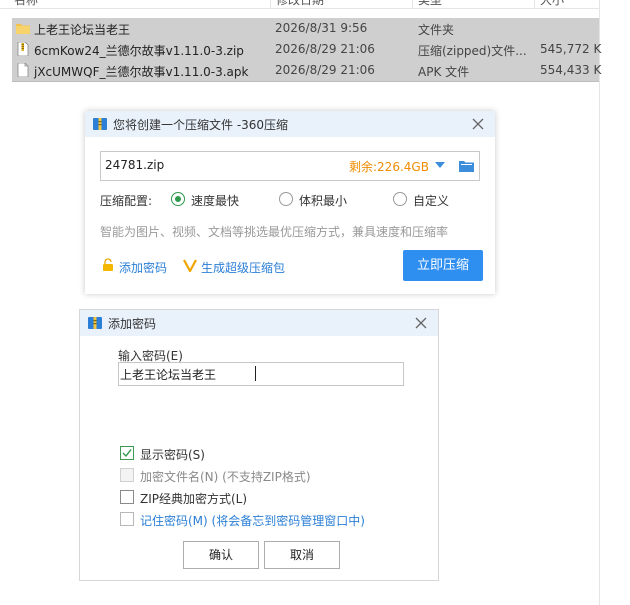 The image size is (630, 605). Describe the element at coordinates (552, 4) in the screenshot. I see `column-size: 大小` at that location.